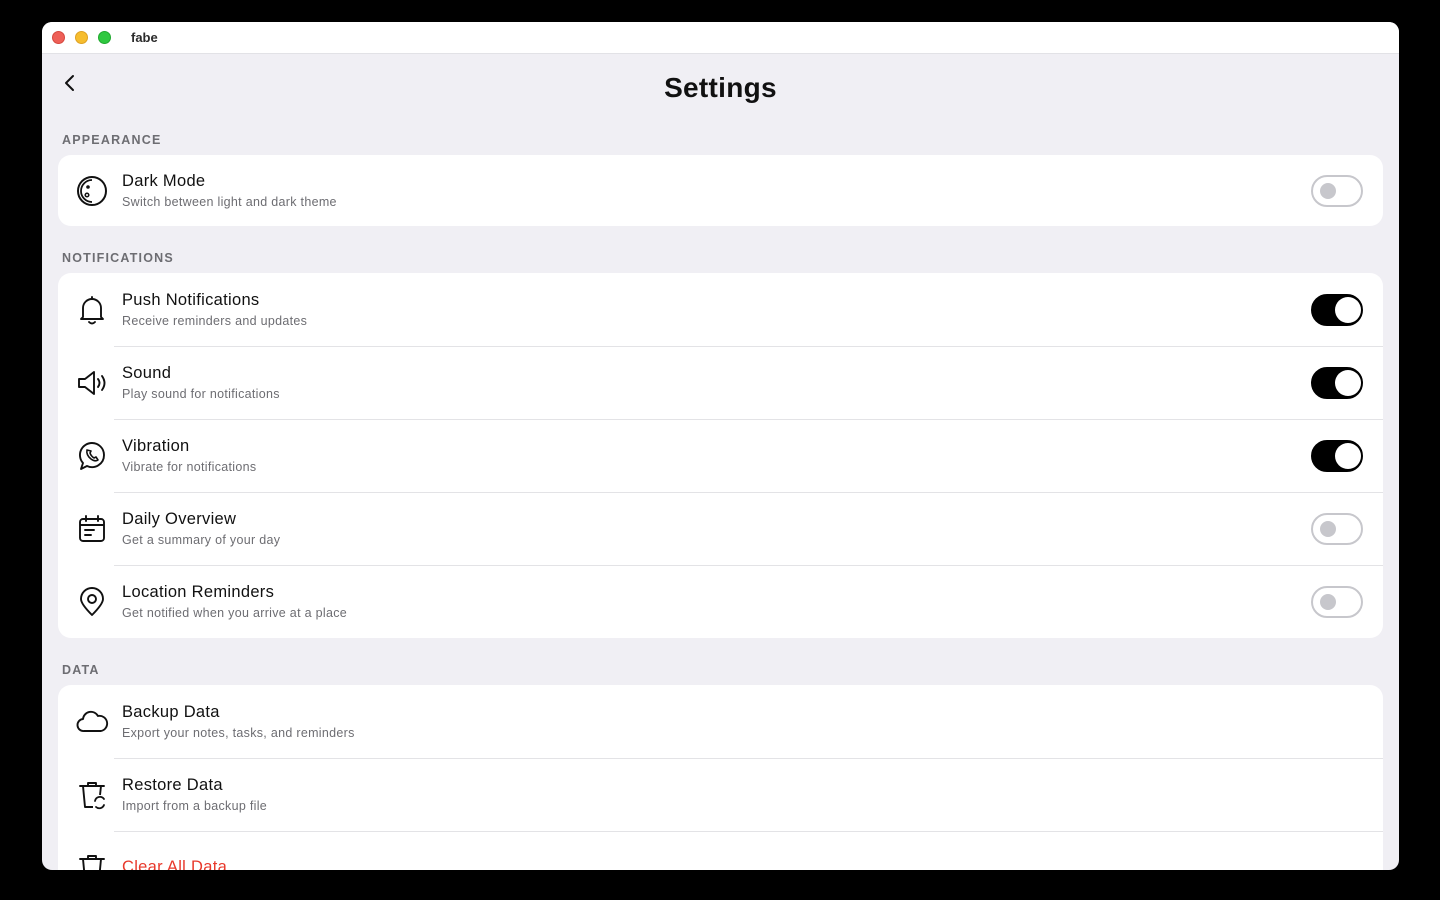 This screenshot has width=1440, height=900. What do you see at coordinates (171, 712) in the screenshot?
I see `setting-title: Backup Data` at bounding box center [171, 712].